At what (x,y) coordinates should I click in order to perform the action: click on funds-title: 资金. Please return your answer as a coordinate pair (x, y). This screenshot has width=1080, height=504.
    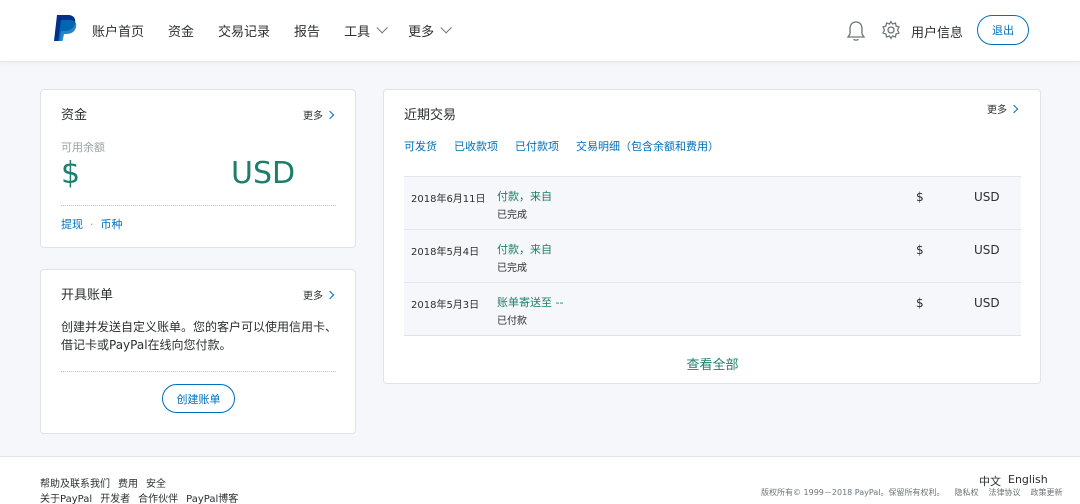
    Looking at the image, I should click on (74, 115).